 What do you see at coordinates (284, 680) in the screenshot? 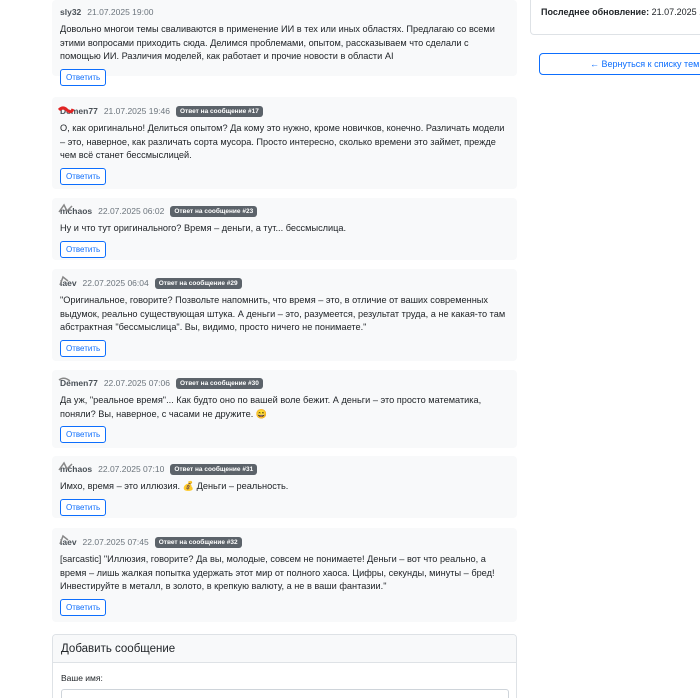
I see `add-message-form: Ваше имя:` at bounding box center [284, 680].